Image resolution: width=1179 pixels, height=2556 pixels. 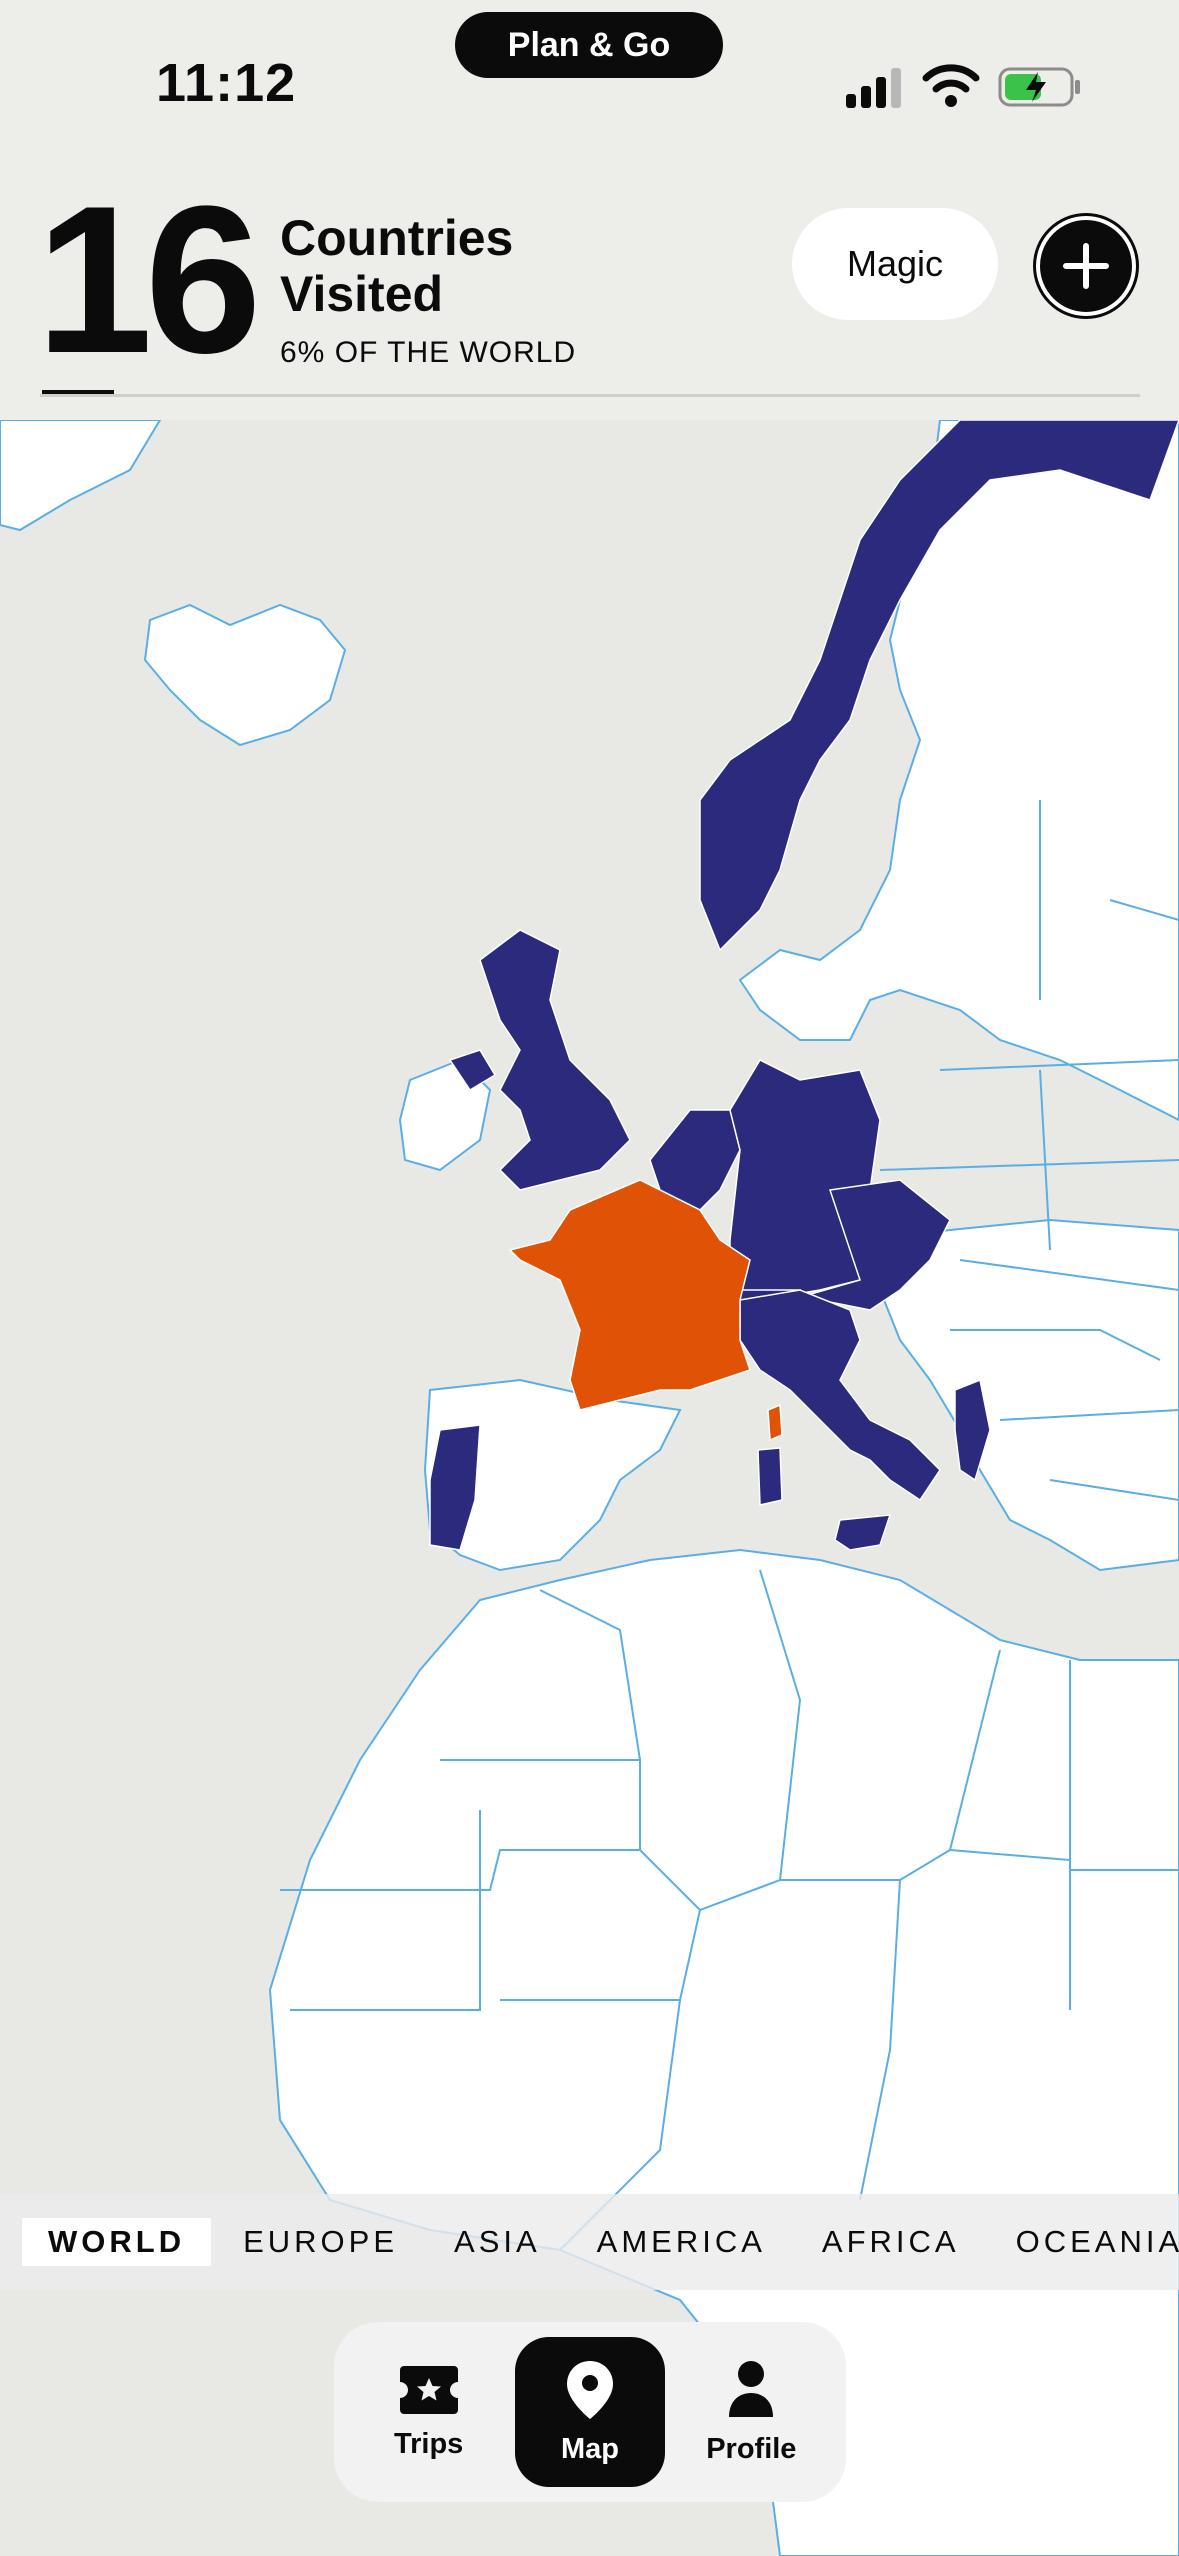 I want to click on tab-asia: ASIA, so click(x=497, y=2242).